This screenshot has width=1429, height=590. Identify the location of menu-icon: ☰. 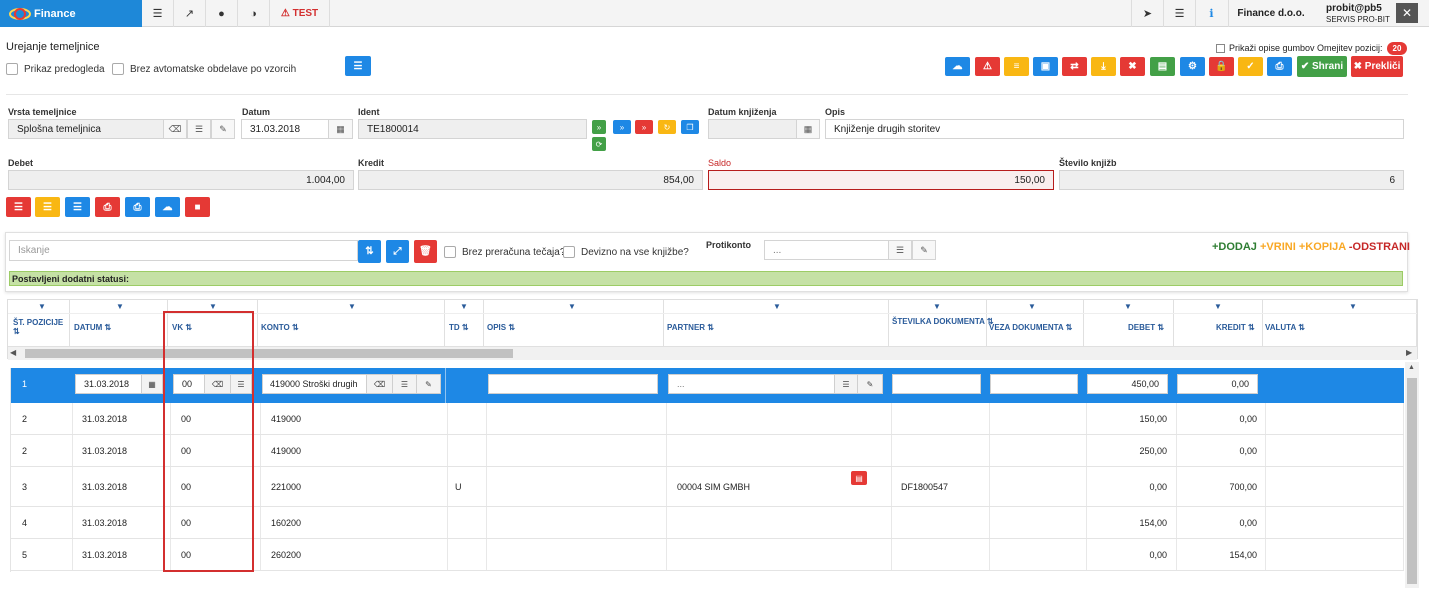
(1179, 13).